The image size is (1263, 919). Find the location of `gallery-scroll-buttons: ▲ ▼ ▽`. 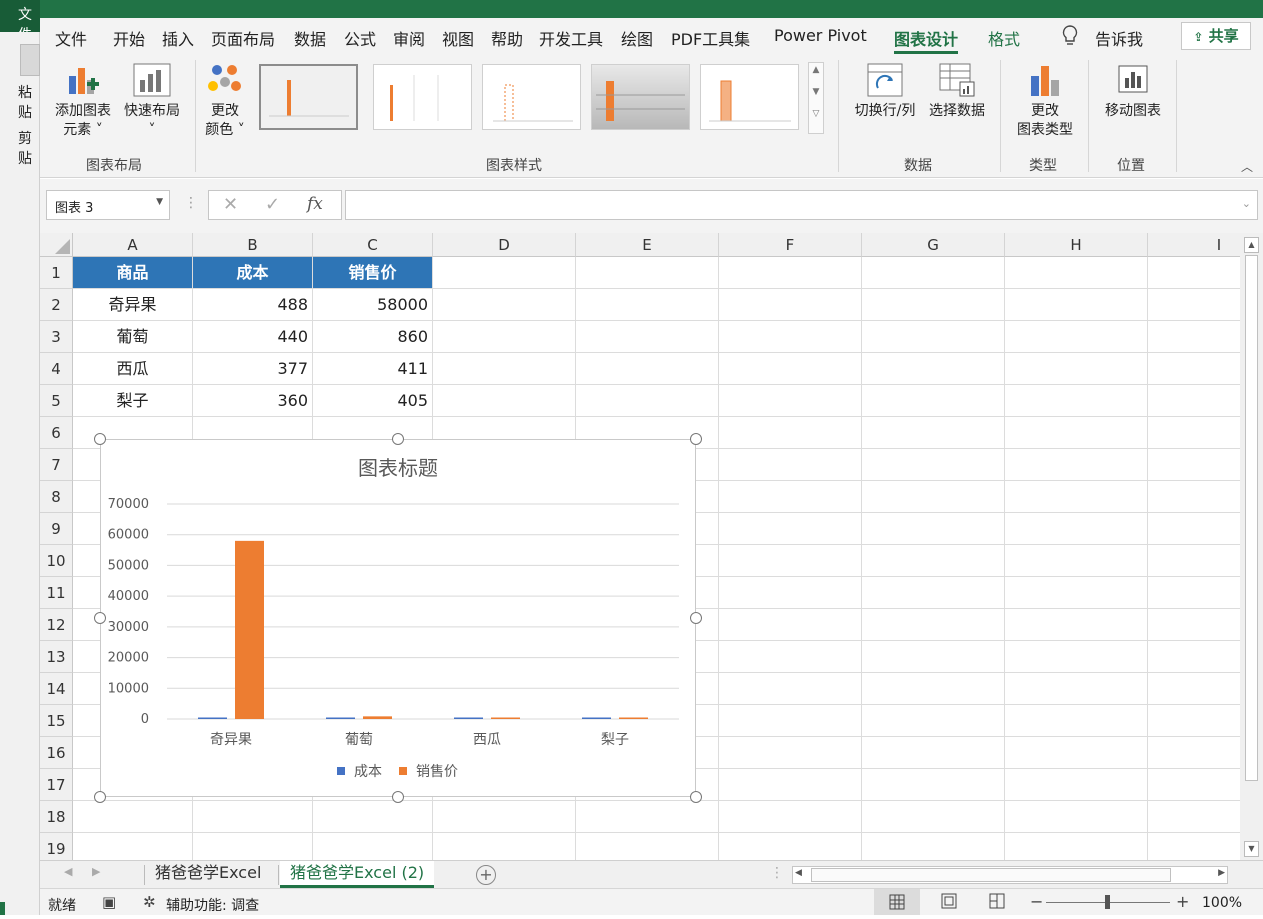

gallery-scroll-buttons: ▲ ▼ ▽ is located at coordinates (816, 98).